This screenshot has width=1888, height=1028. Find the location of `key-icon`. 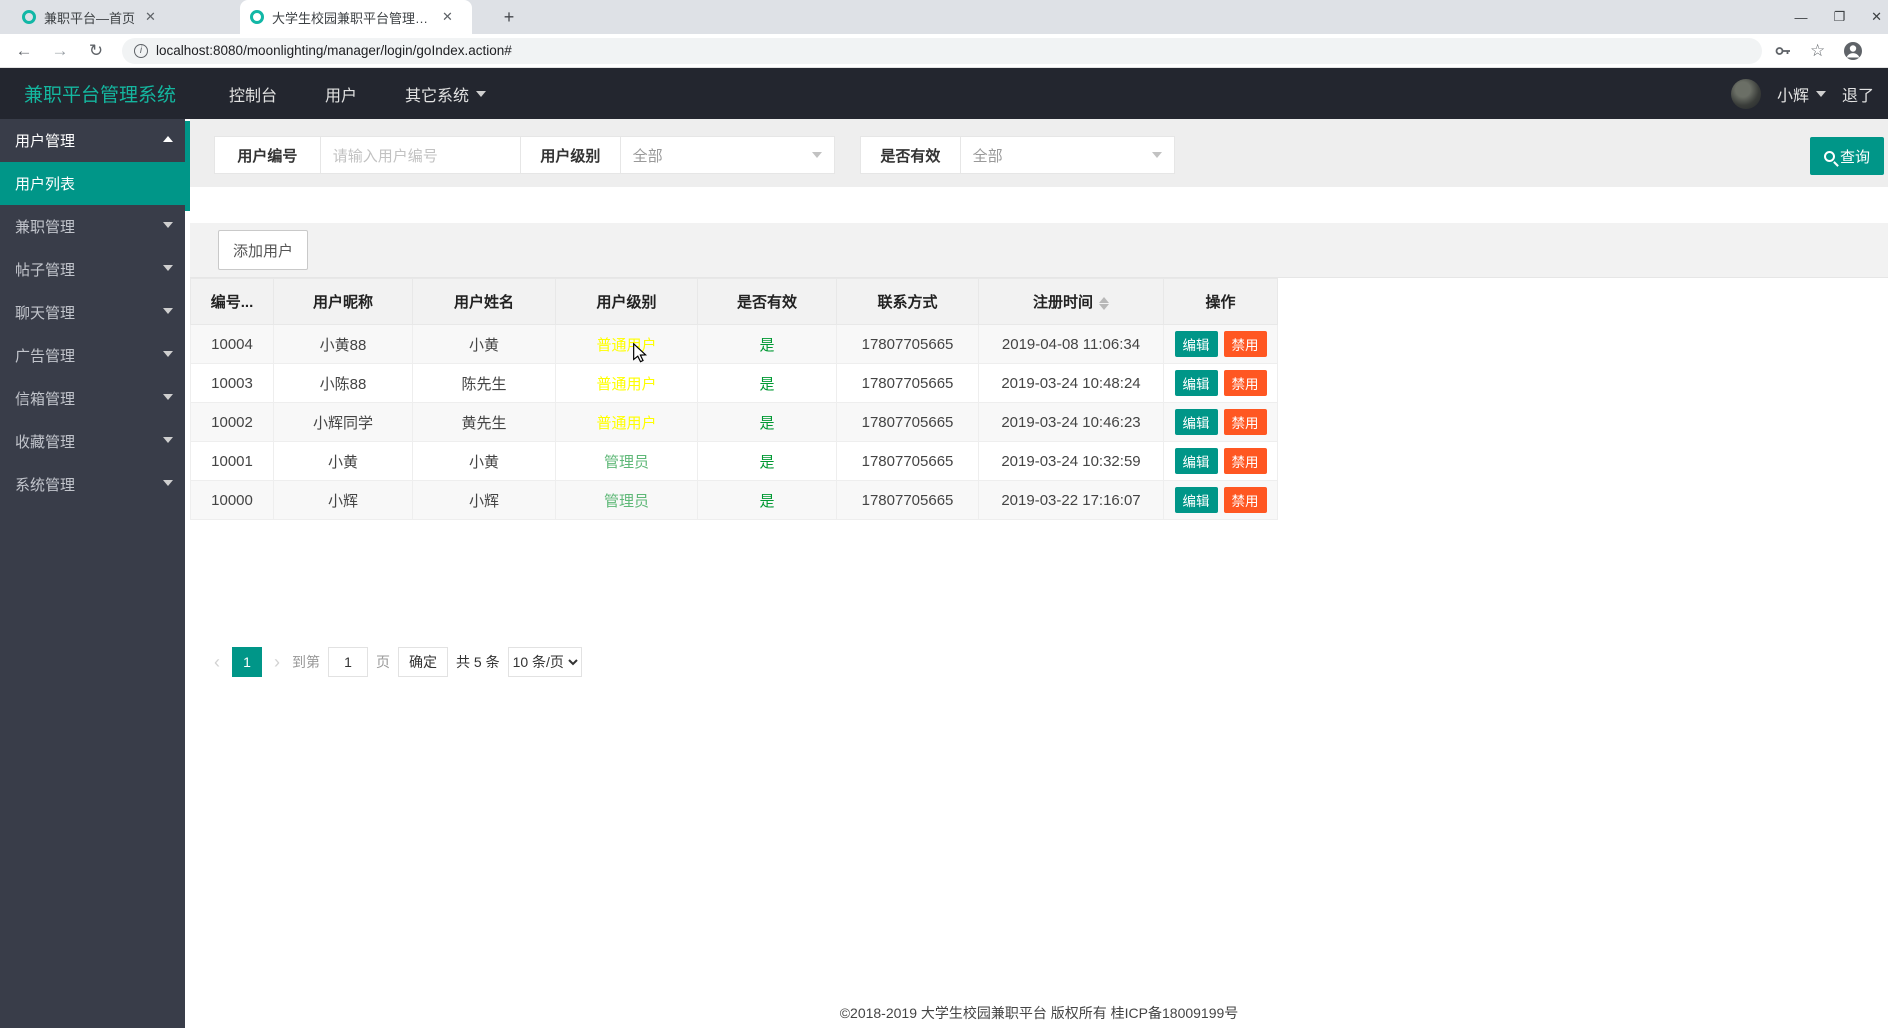

key-icon is located at coordinates (1783, 51).